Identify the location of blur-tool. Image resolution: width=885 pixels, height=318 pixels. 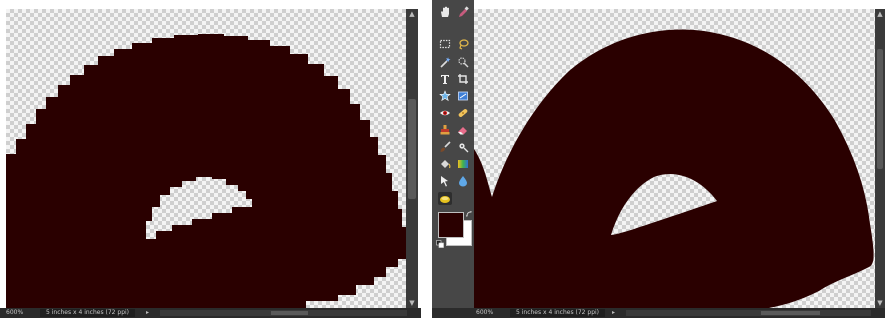
(463, 180).